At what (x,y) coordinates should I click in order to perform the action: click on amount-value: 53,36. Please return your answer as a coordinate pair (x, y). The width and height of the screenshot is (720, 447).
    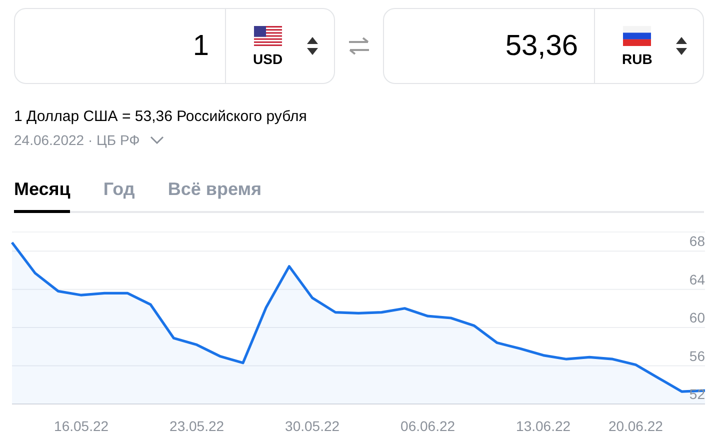
    Looking at the image, I should click on (541, 46).